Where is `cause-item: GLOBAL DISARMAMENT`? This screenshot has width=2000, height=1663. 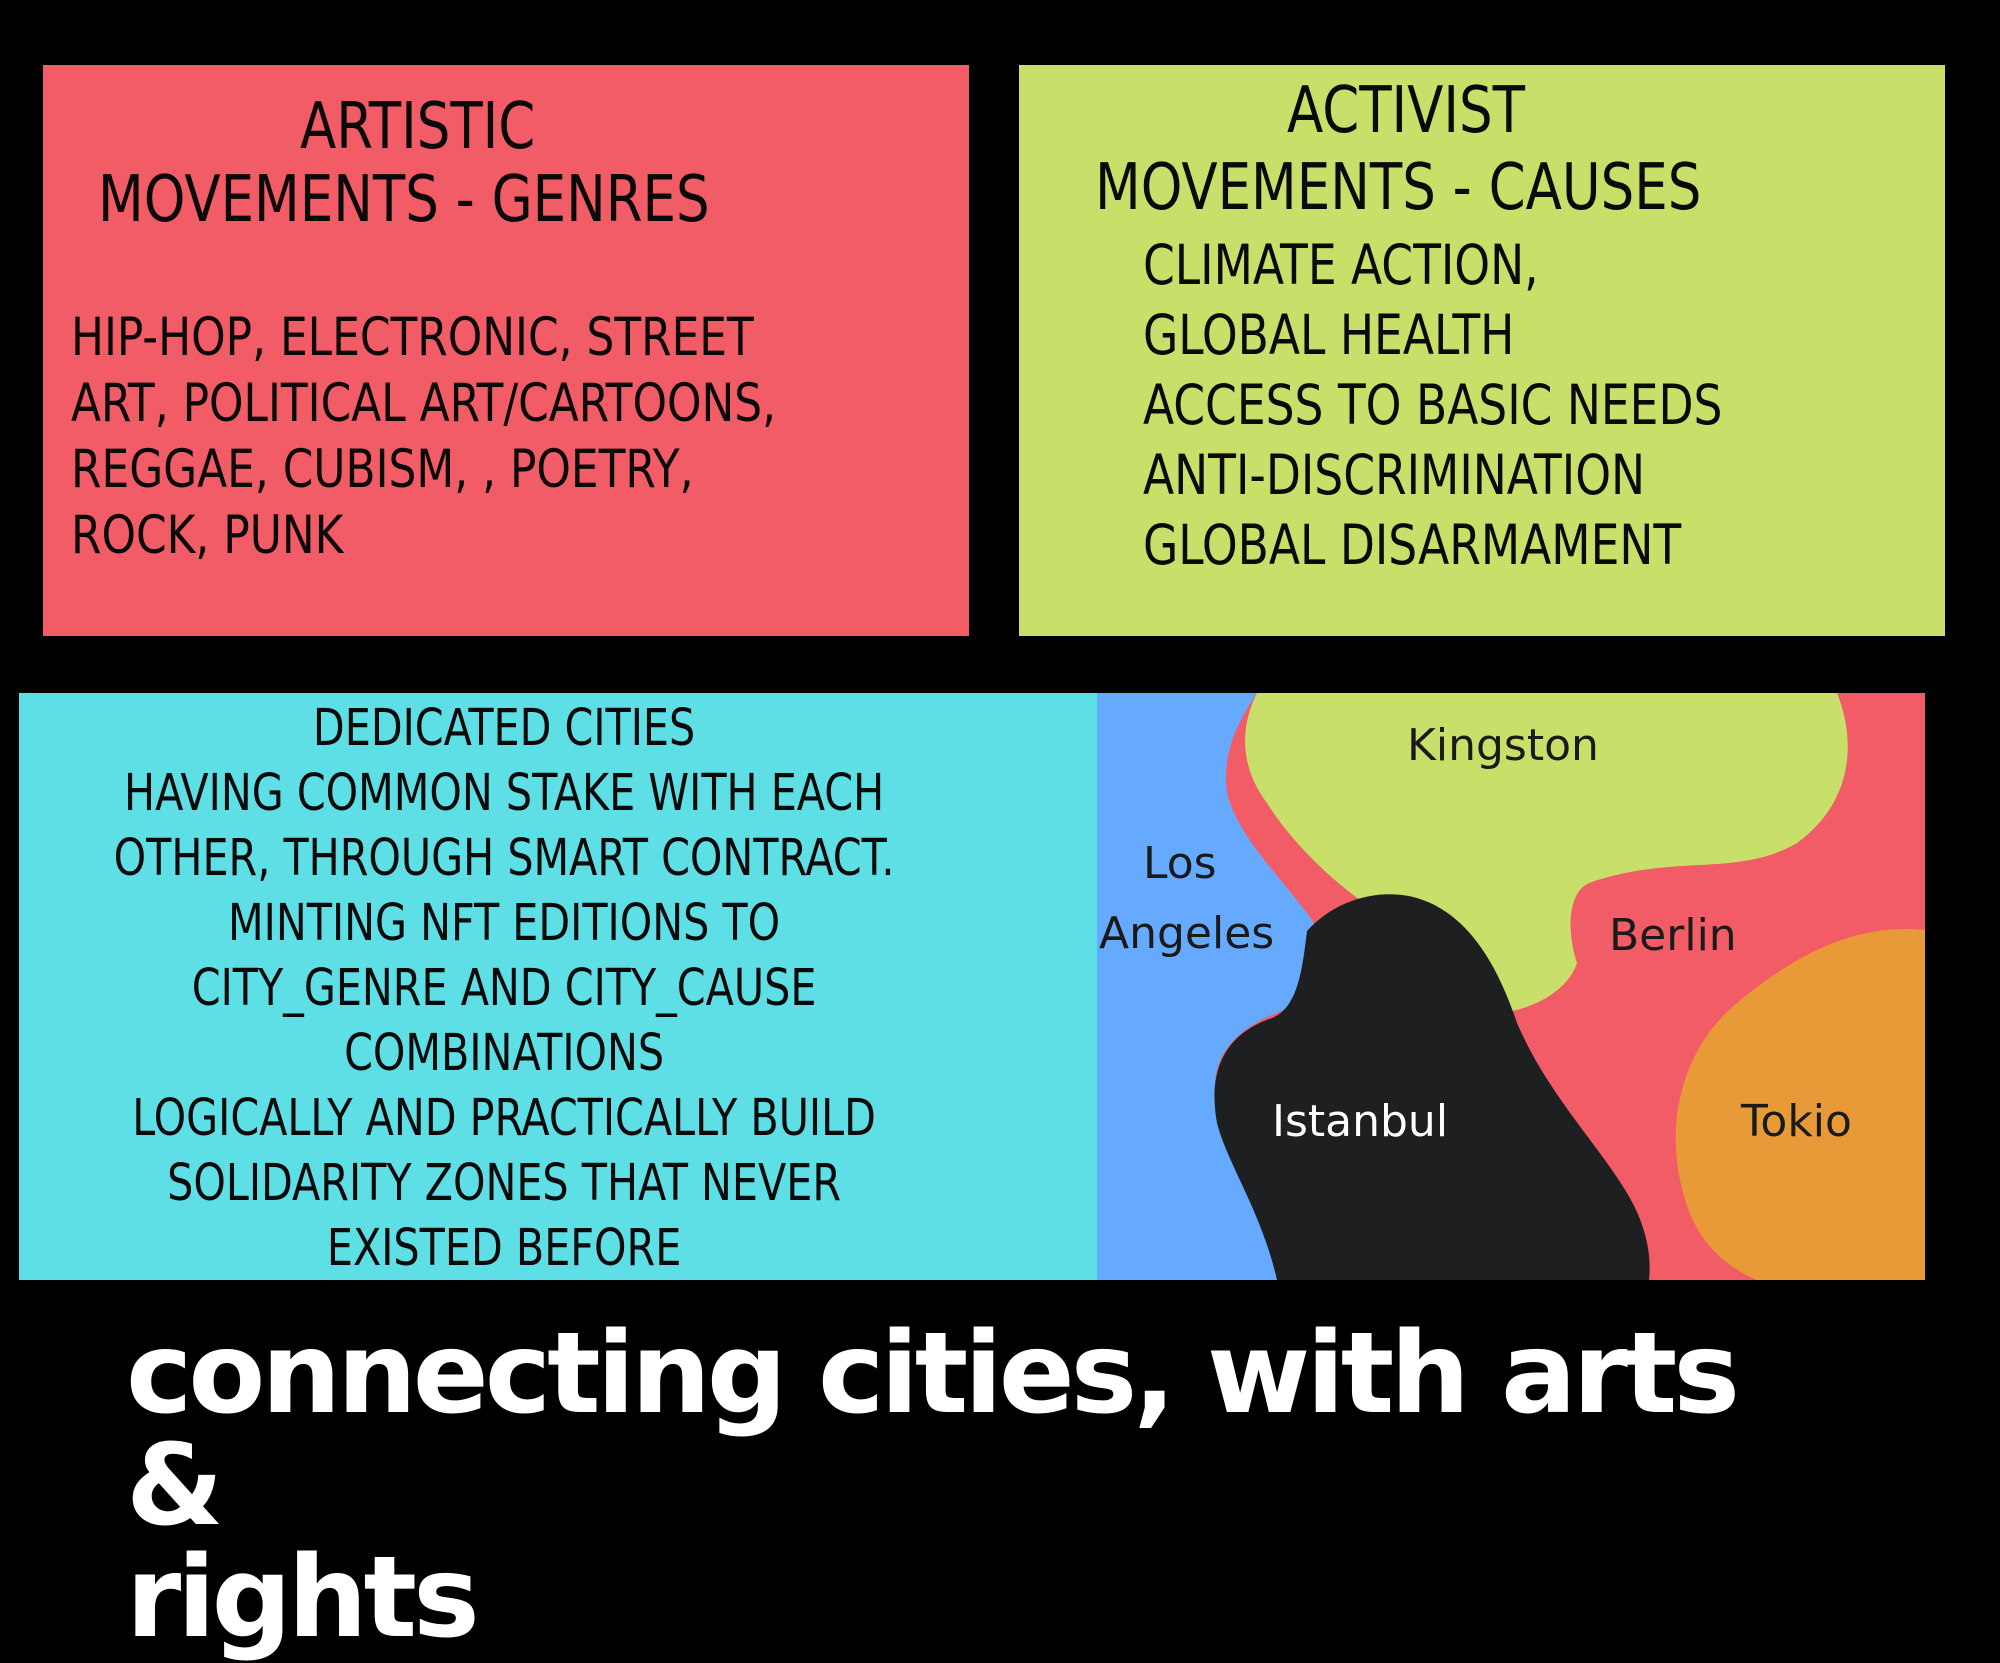 cause-item: GLOBAL DISARMAMENT is located at coordinates (1412, 545).